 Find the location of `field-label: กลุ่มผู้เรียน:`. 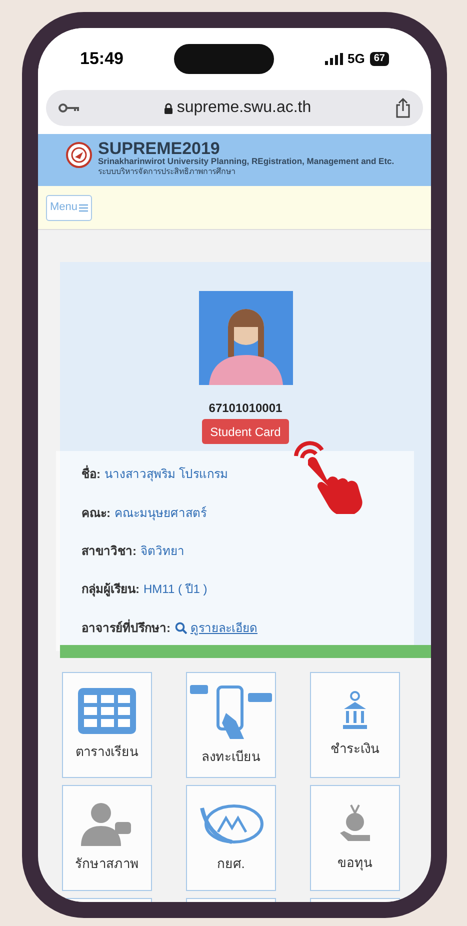

field-label: กลุ่มผู้เรียน: is located at coordinates (111, 589).